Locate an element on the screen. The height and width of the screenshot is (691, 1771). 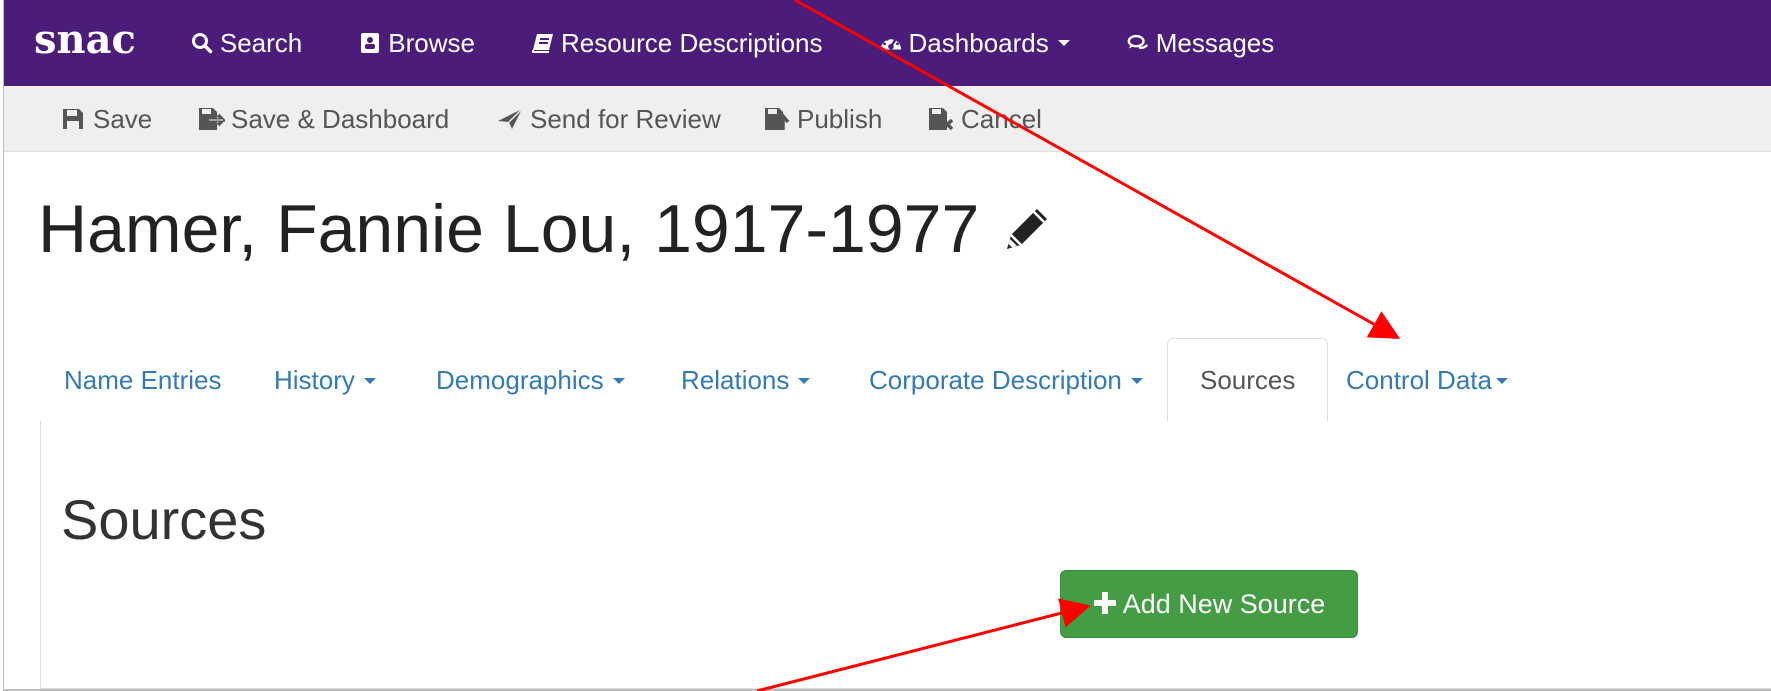
publish-button: Publish is located at coordinates (822, 119).